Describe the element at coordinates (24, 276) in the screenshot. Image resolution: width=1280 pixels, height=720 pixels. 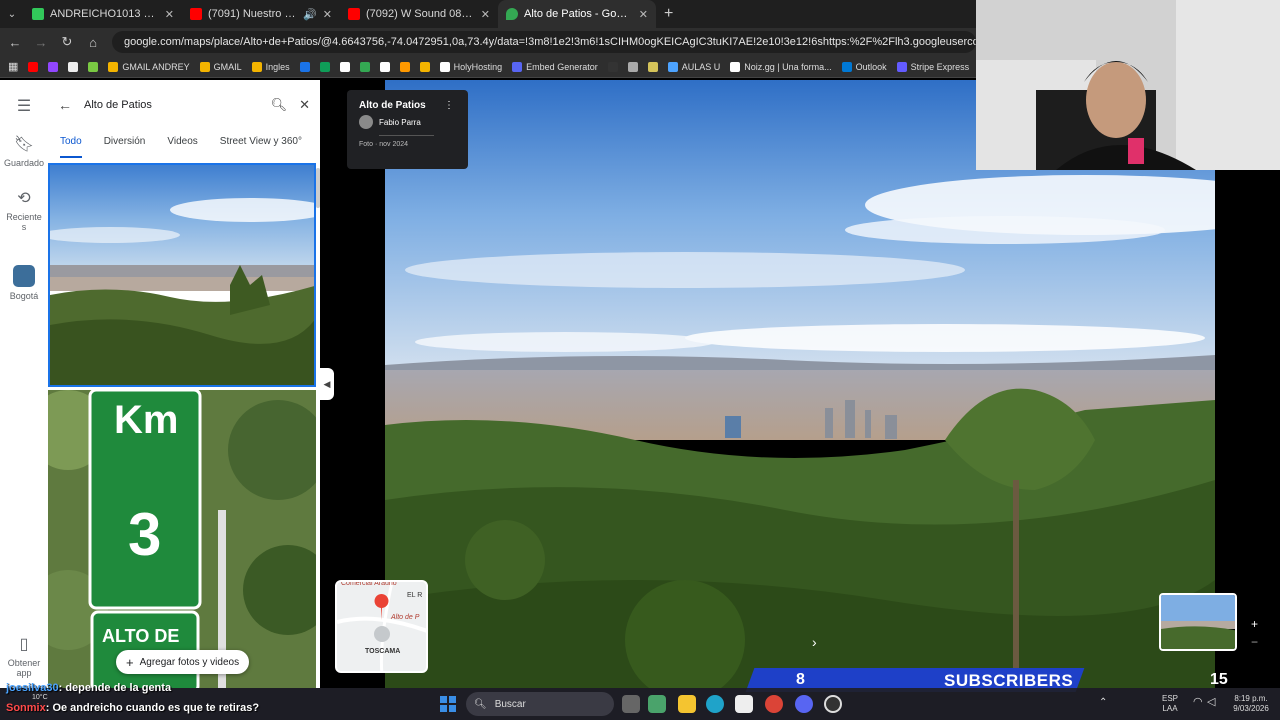
I see `place-thumbnail-icon` at that location.